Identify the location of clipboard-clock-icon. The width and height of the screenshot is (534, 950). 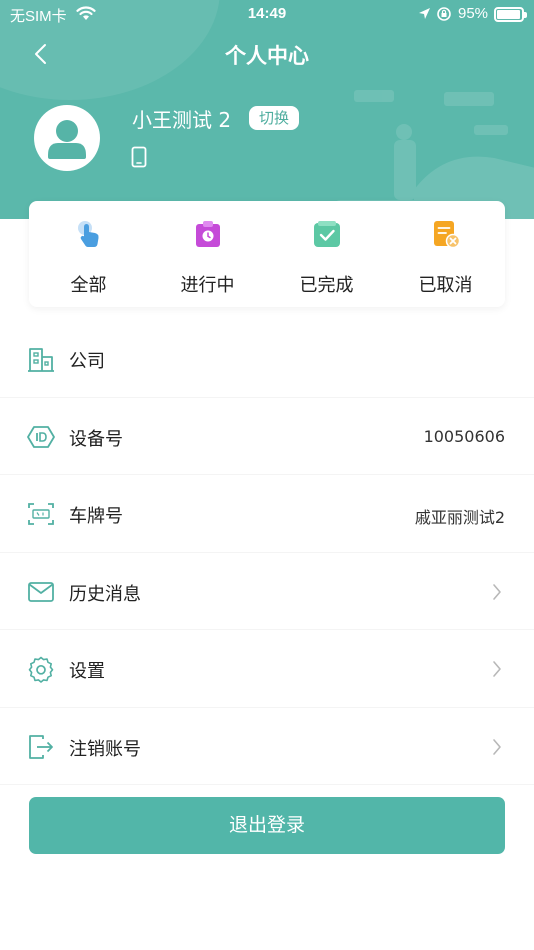
(207, 234).